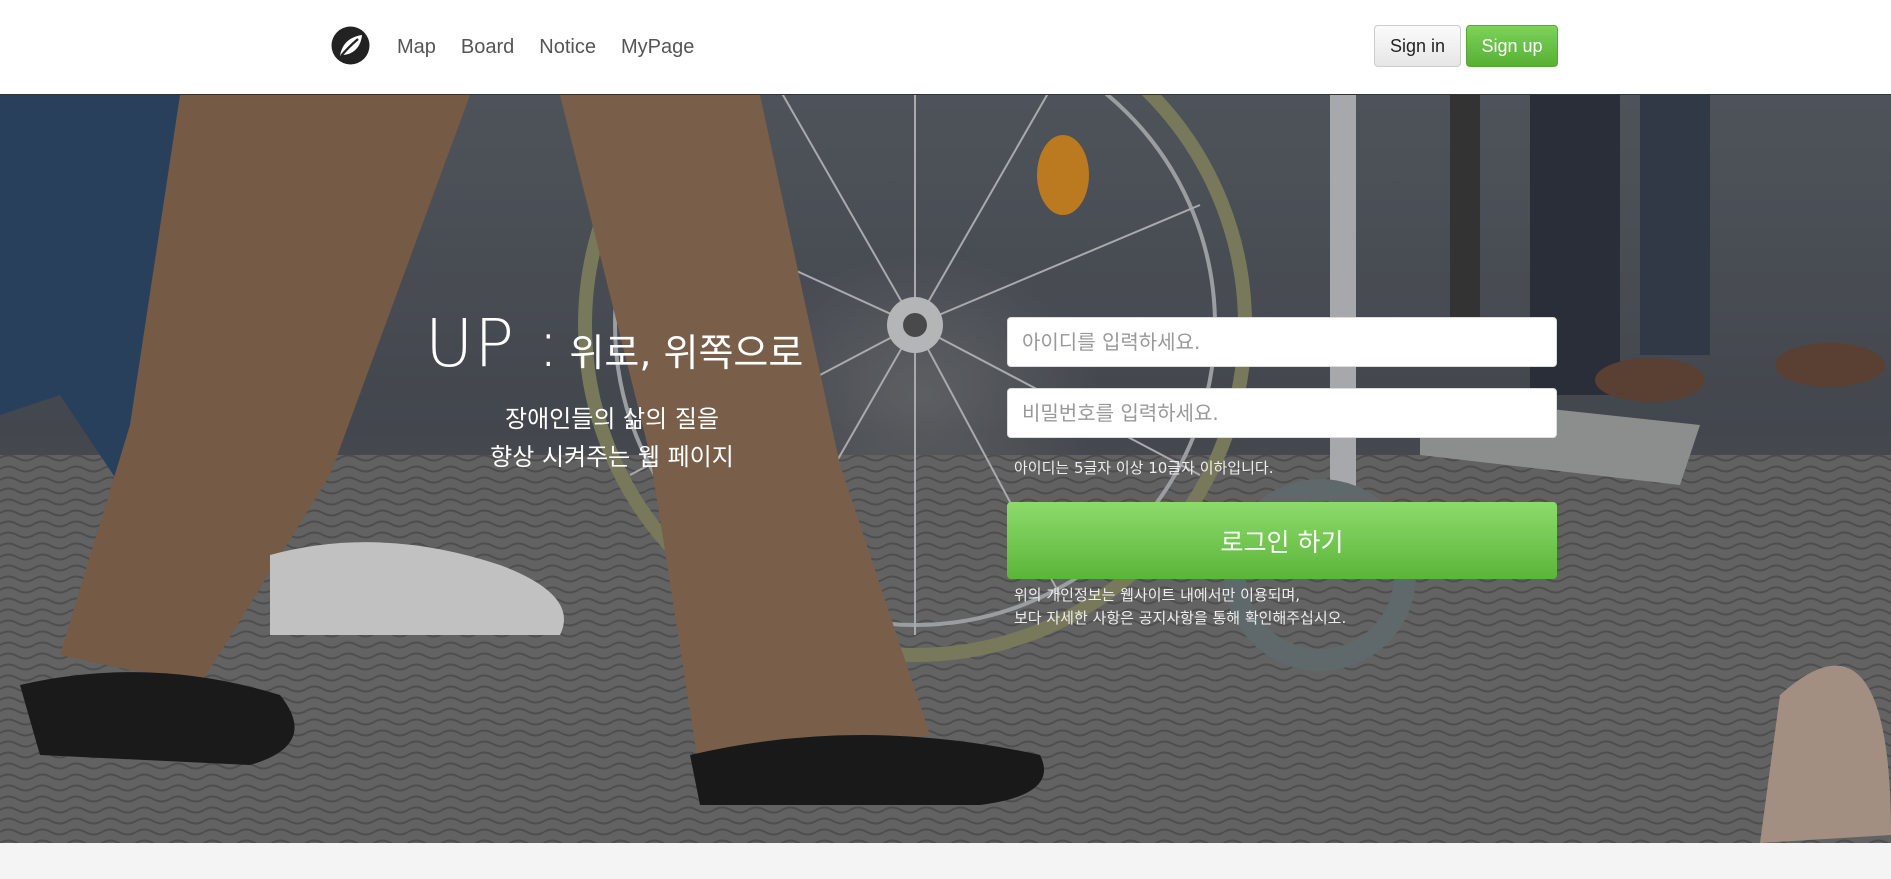  Describe the element at coordinates (1180, 618) in the screenshot. I see `privacy-notice-line2: 보다 자세한 사항은 공지사항을 통해 확인해주십시오.` at that location.